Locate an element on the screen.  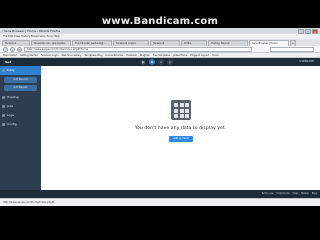
bookmark-item: Free Templates is located at coordinates (161, 55).